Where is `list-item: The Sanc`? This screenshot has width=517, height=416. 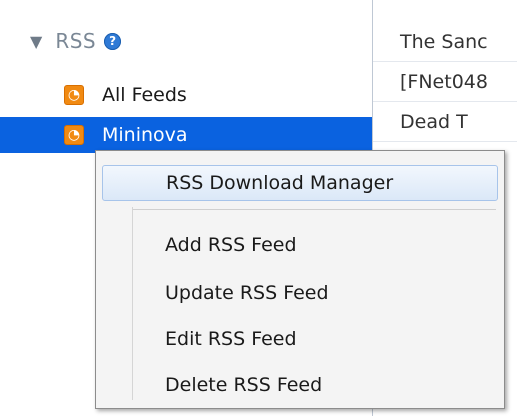
list-item: The Sanc is located at coordinates (445, 42).